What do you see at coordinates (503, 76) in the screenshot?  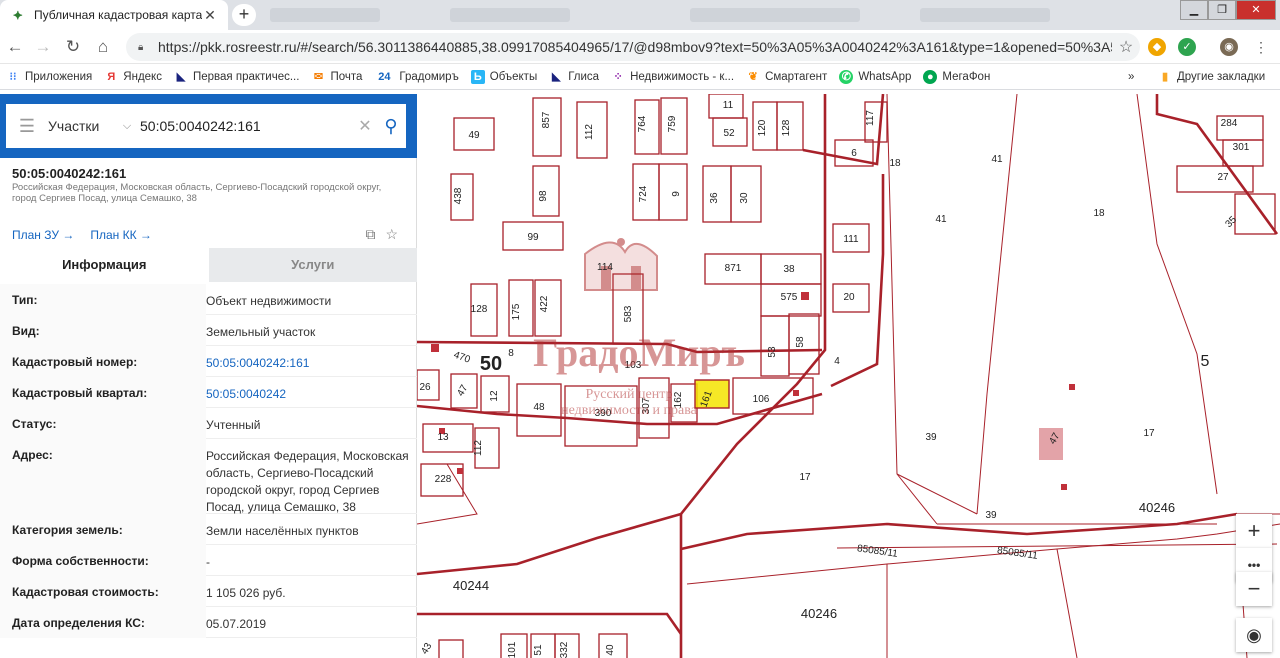 I see `bookmark-objects: Ь Объекты` at bounding box center [503, 76].